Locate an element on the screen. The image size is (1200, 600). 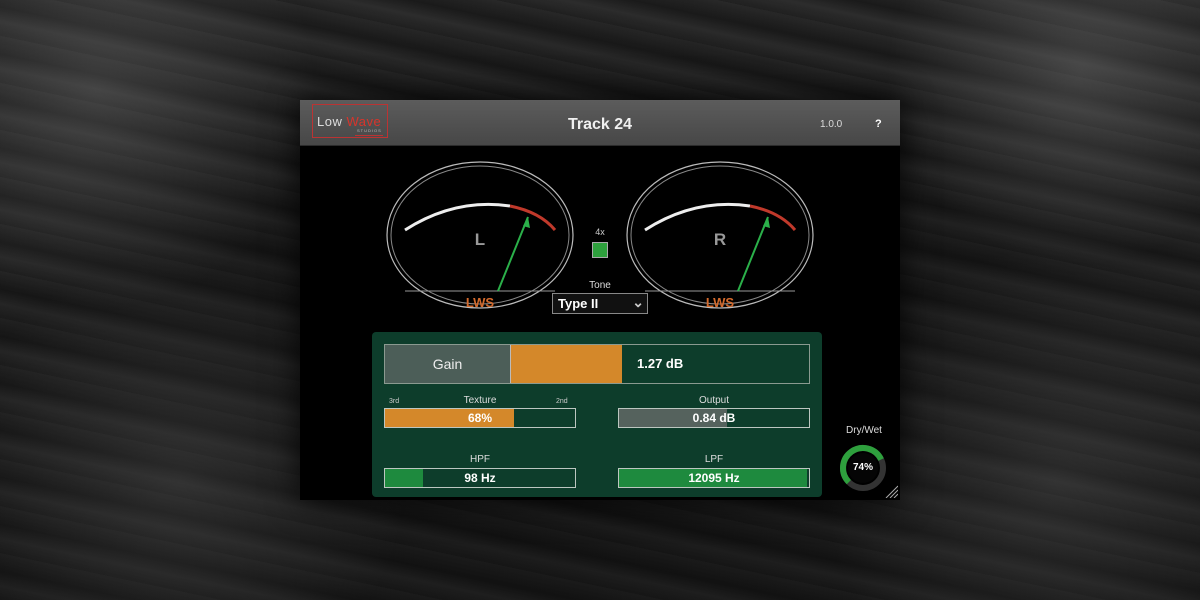
texture-slider: 68% is located at coordinates (480, 418).